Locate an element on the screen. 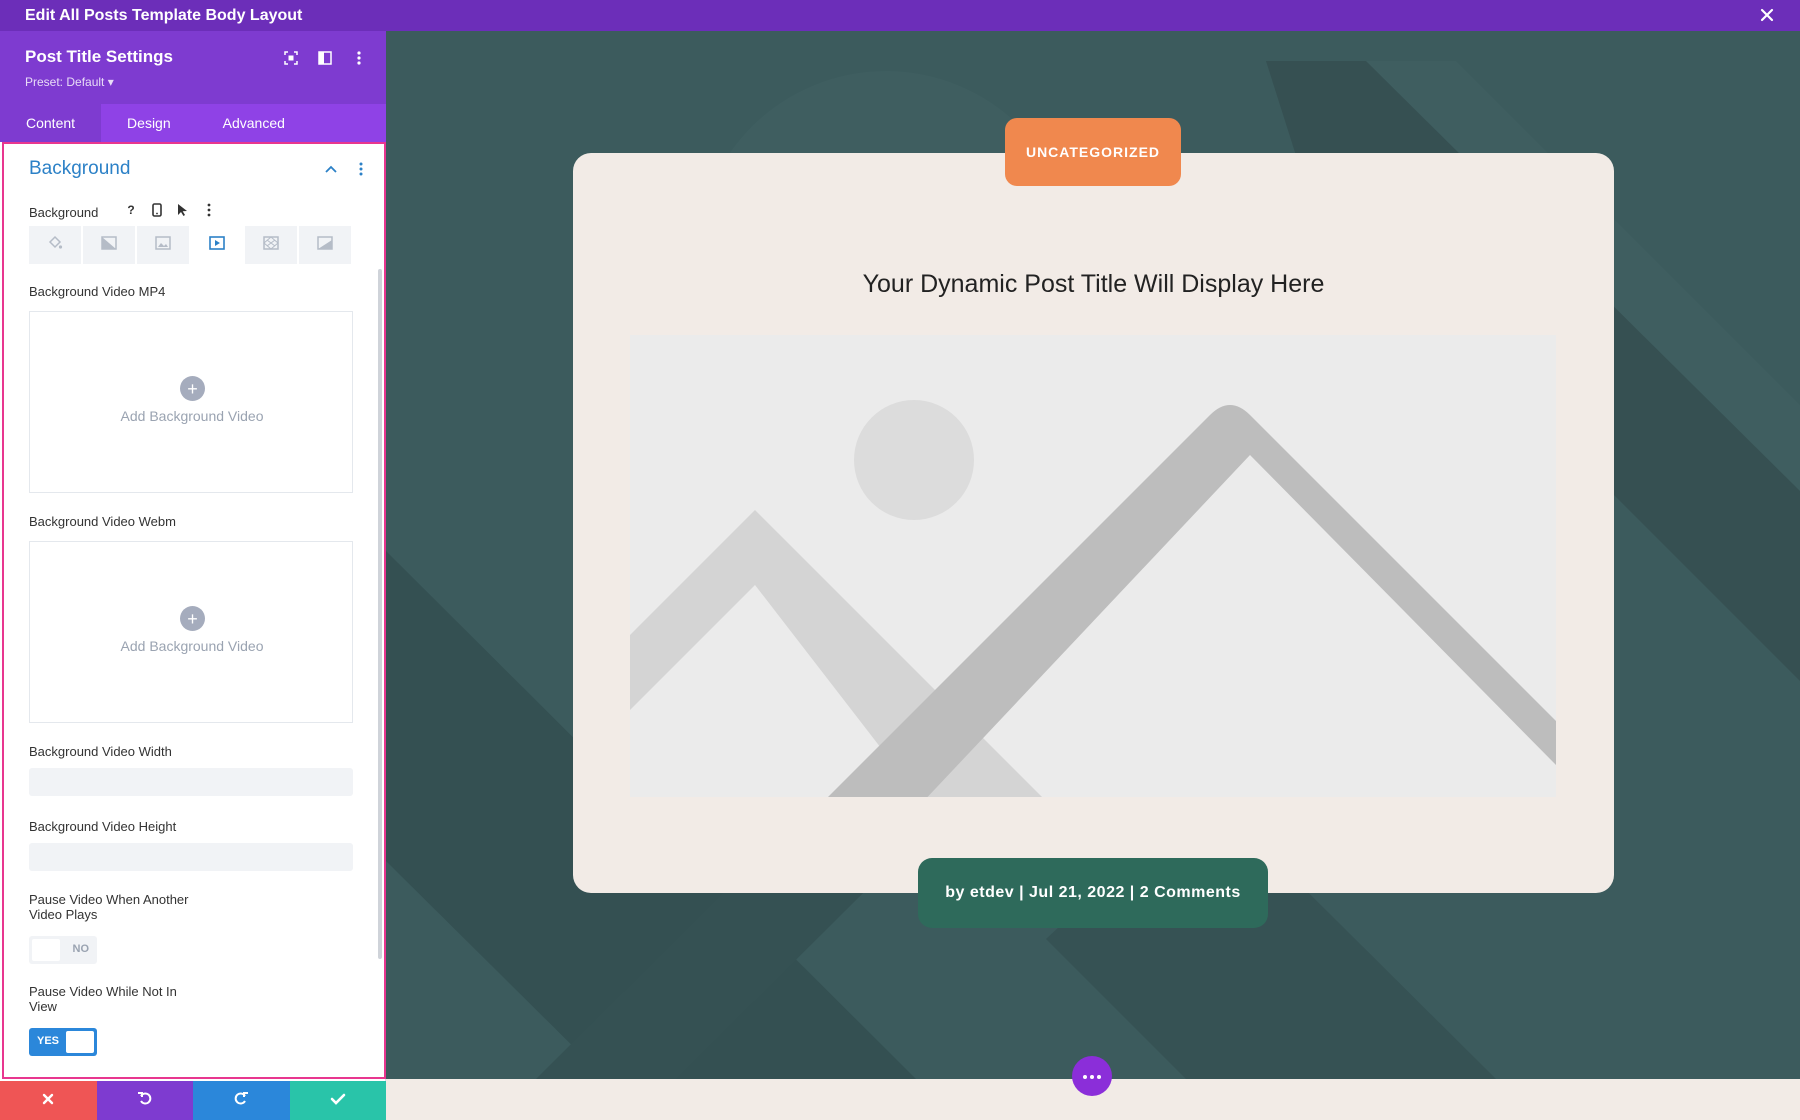 The image size is (1800, 1120). video-width-label: Background Video Width is located at coordinates (100, 751).